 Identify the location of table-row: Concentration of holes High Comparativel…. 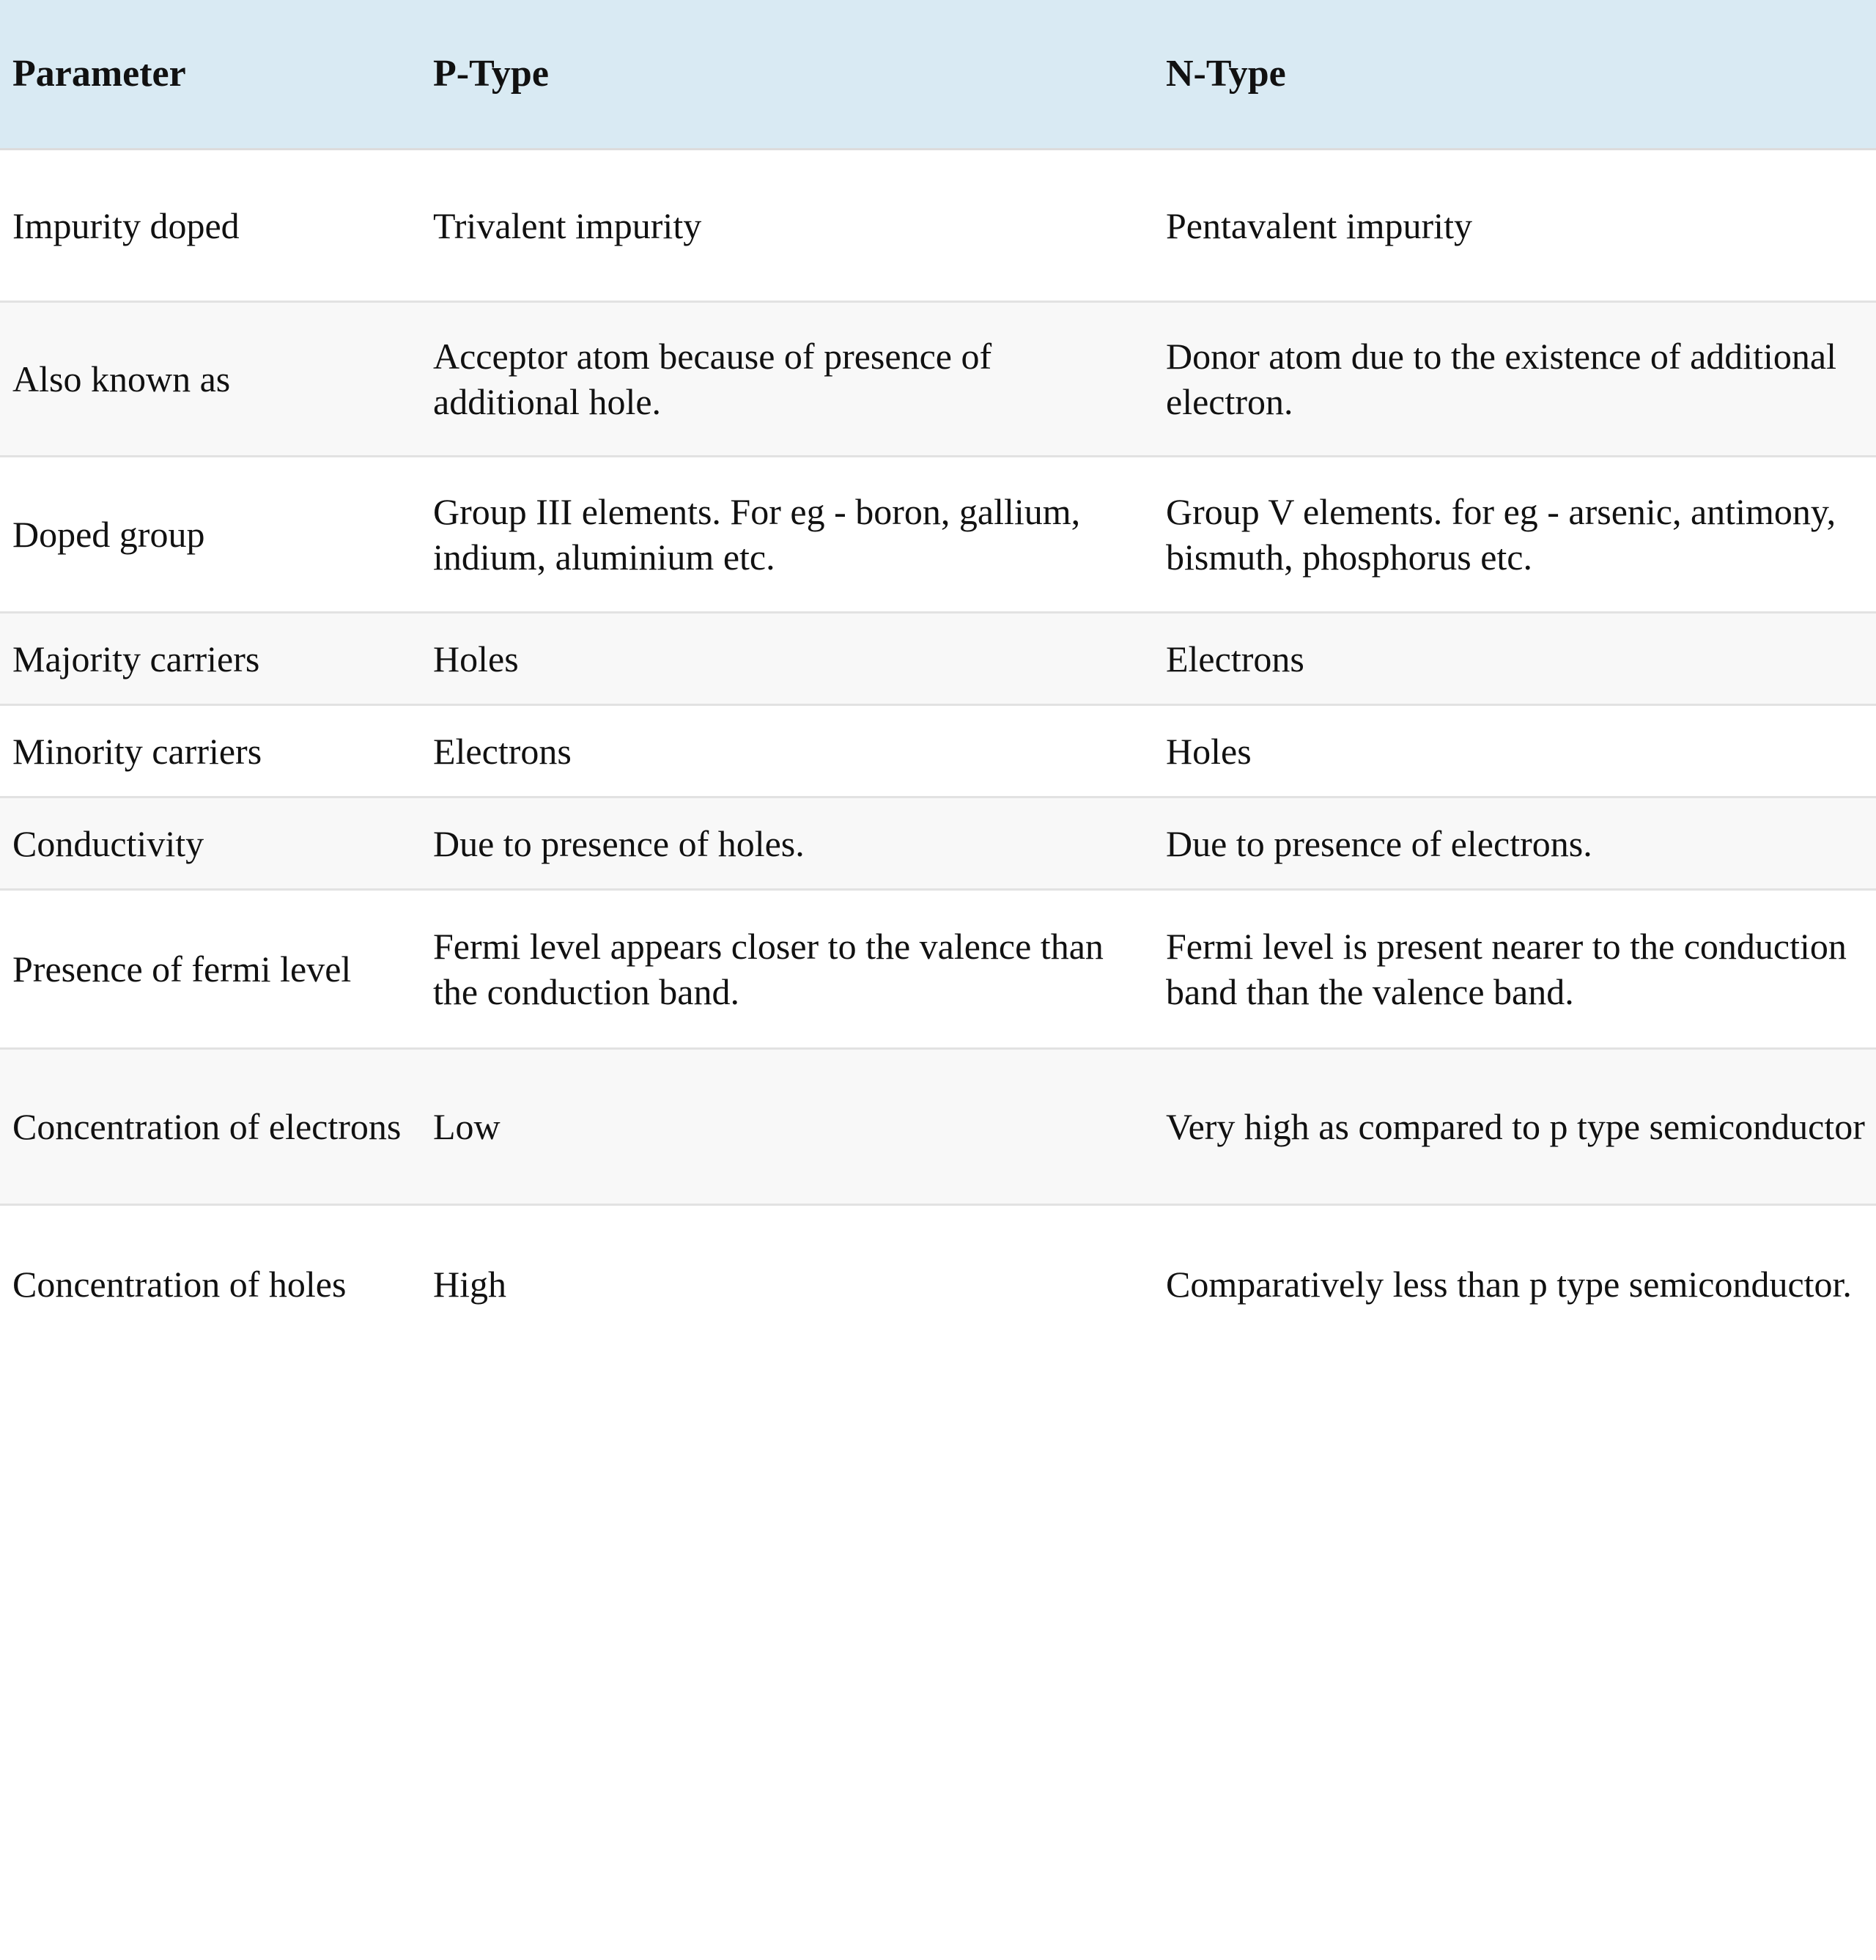
(938, 1284).